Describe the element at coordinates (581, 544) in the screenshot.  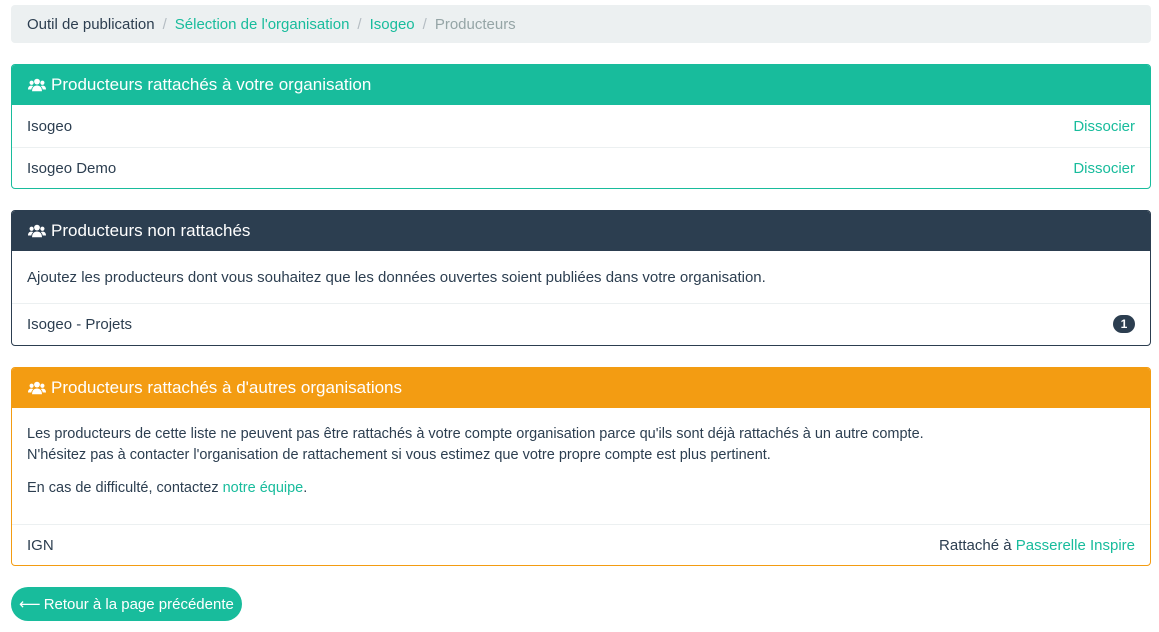
I see `list-item: IGN Rattaché à Passerelle Inspire` at that location.